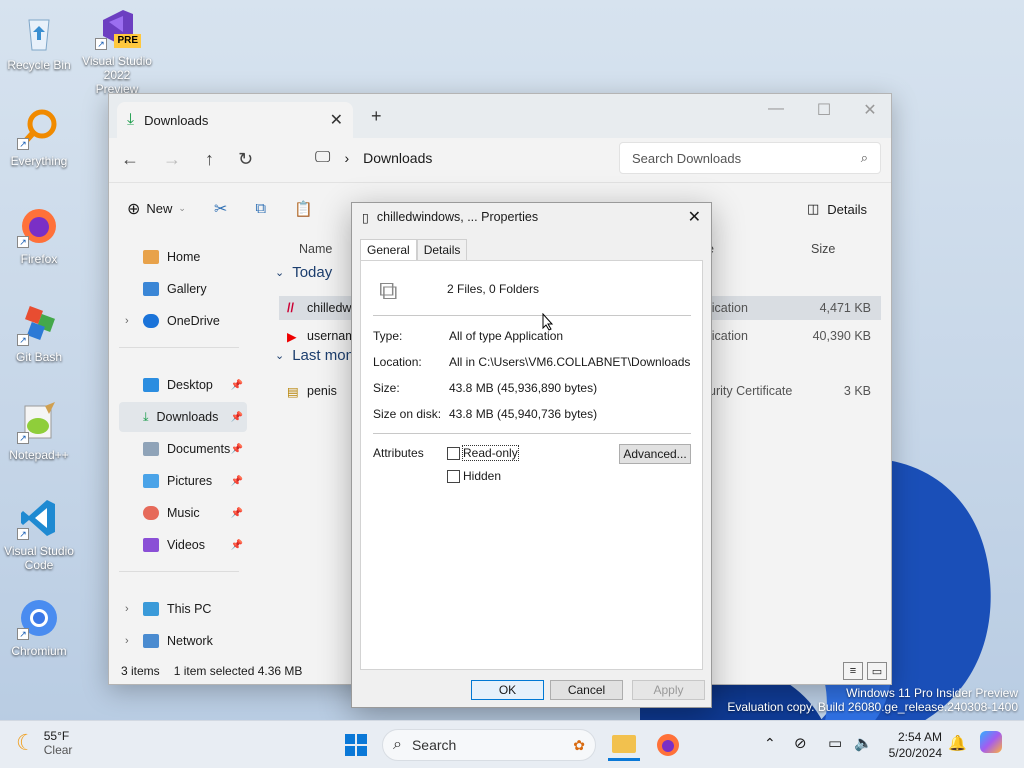 This screenshot has width=1024, height=768. Describe the element at coordinates (183, 257) in the screenshot. I see `sidebar-item-home: Home` at that location.